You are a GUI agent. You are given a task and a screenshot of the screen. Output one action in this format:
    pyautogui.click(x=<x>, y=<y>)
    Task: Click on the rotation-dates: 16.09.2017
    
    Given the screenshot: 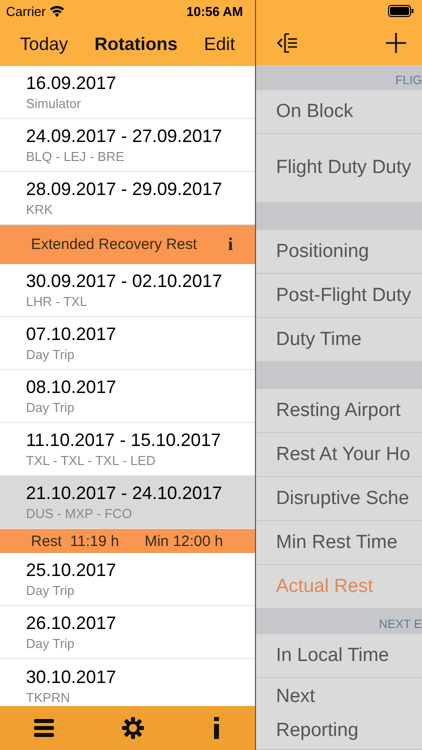 What is the action you would take?
    pyautogui.click(x=72, y=83)
    